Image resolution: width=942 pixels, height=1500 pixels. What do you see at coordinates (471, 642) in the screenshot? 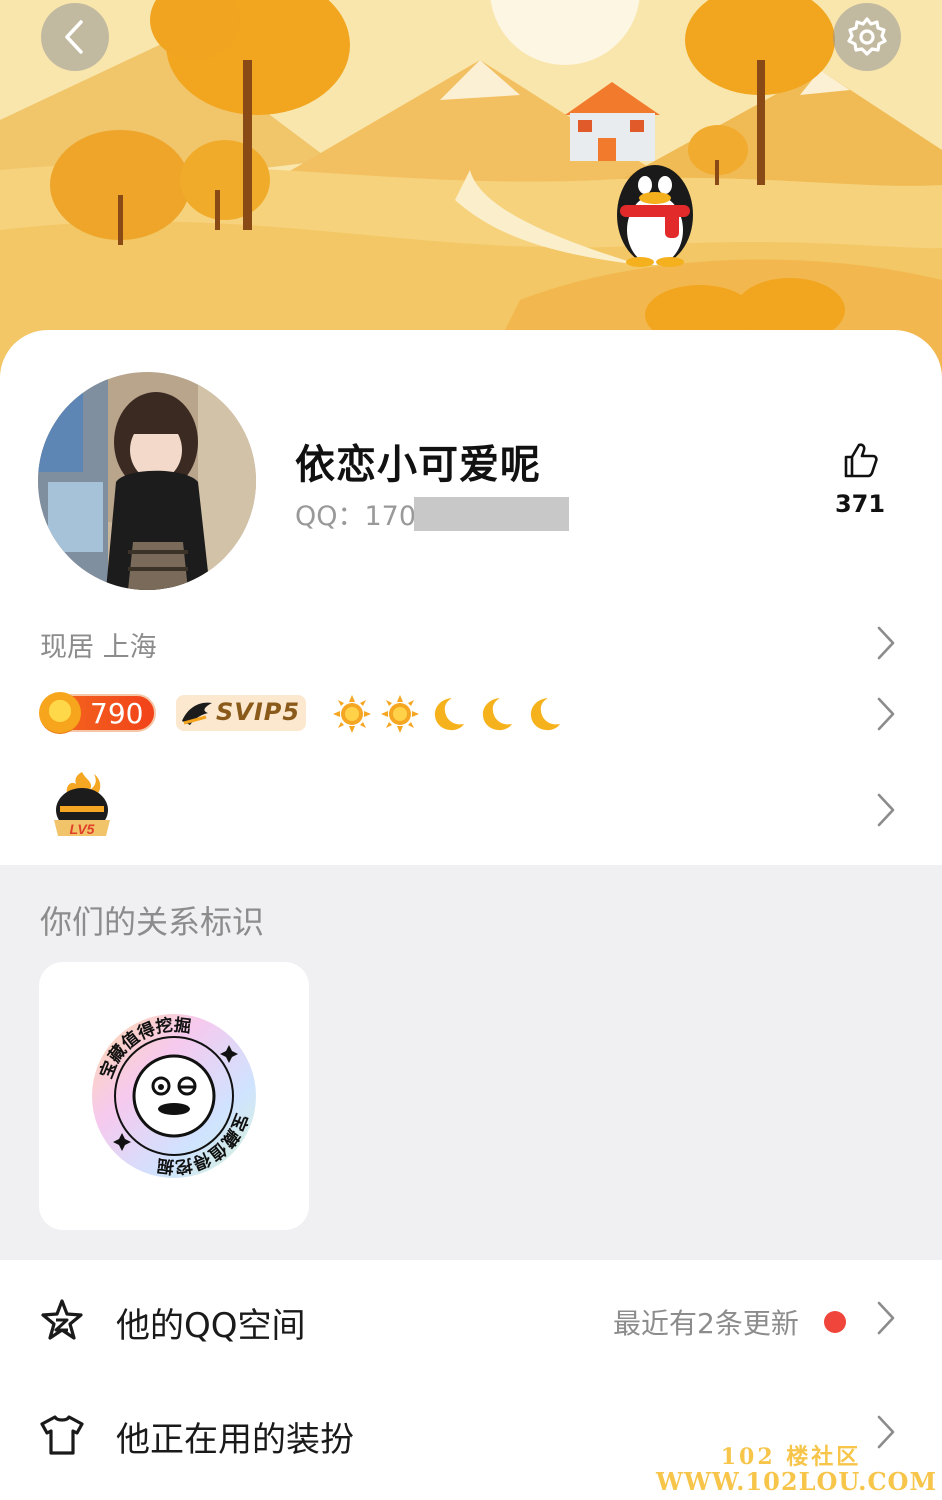
I see `location-row: 现居 上海` at bounding box center [471, 642].